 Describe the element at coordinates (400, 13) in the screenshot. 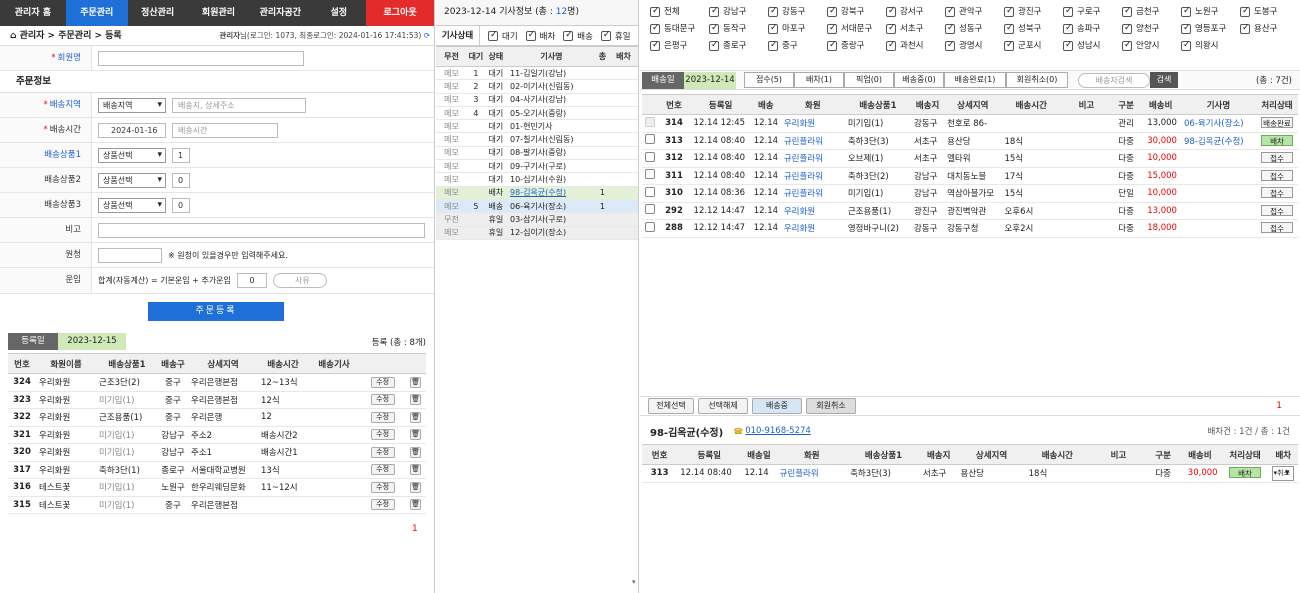

I see `nav-logout: 로그아웃` at that location.